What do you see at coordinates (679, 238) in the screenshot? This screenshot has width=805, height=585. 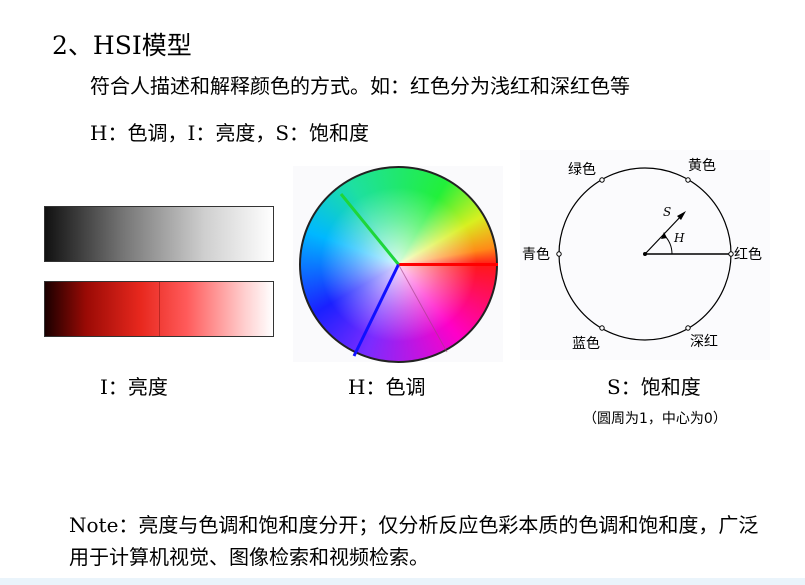 I see `h-angle-label: H` at bounding box center [679, 238].